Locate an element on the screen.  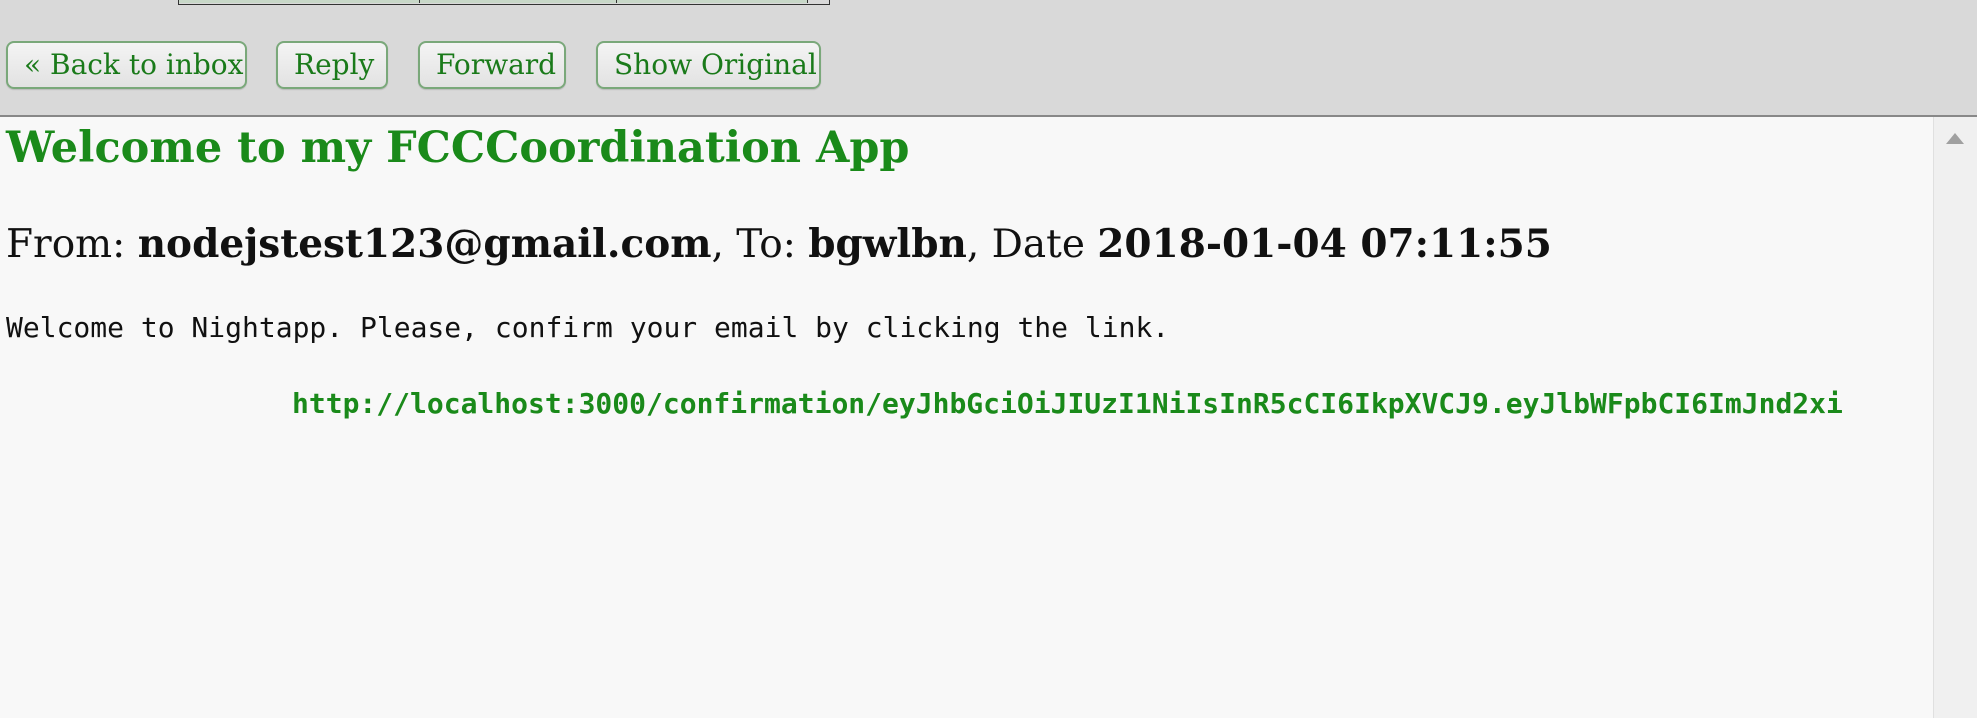
vertical-scrollbar is located at coordinates (1955, 417).